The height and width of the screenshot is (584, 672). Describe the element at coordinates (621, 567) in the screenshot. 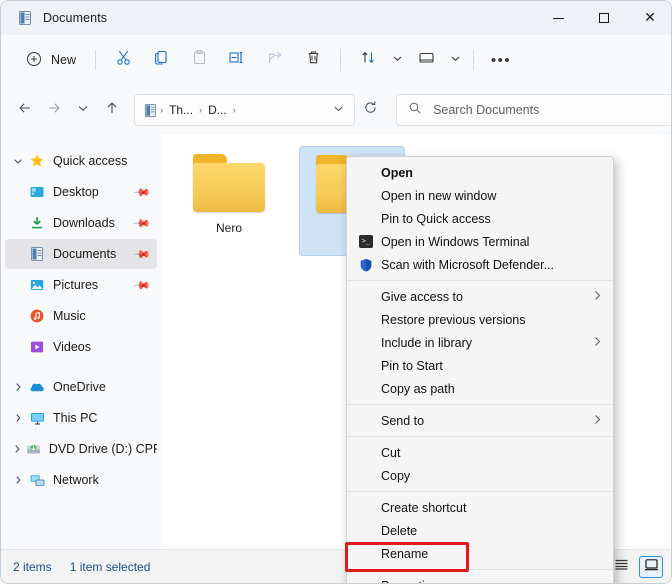

I see `list-icon` at that location.